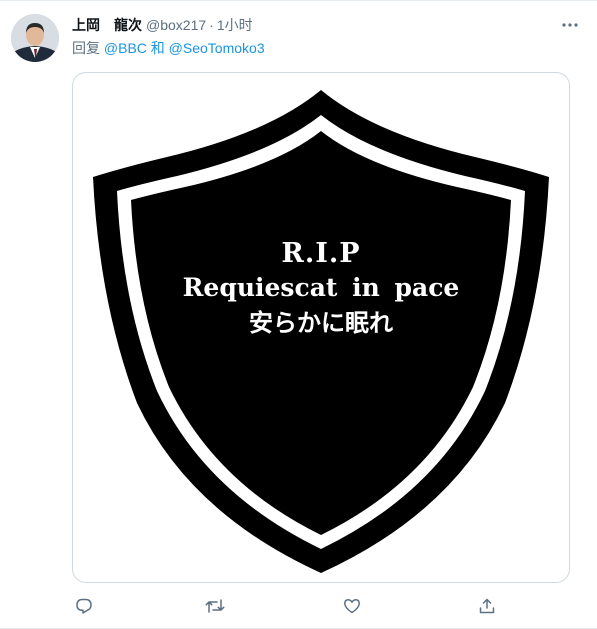 The width and height of the screenshot is (597, 629). I want to click on reply-icon, so click(84, 606).